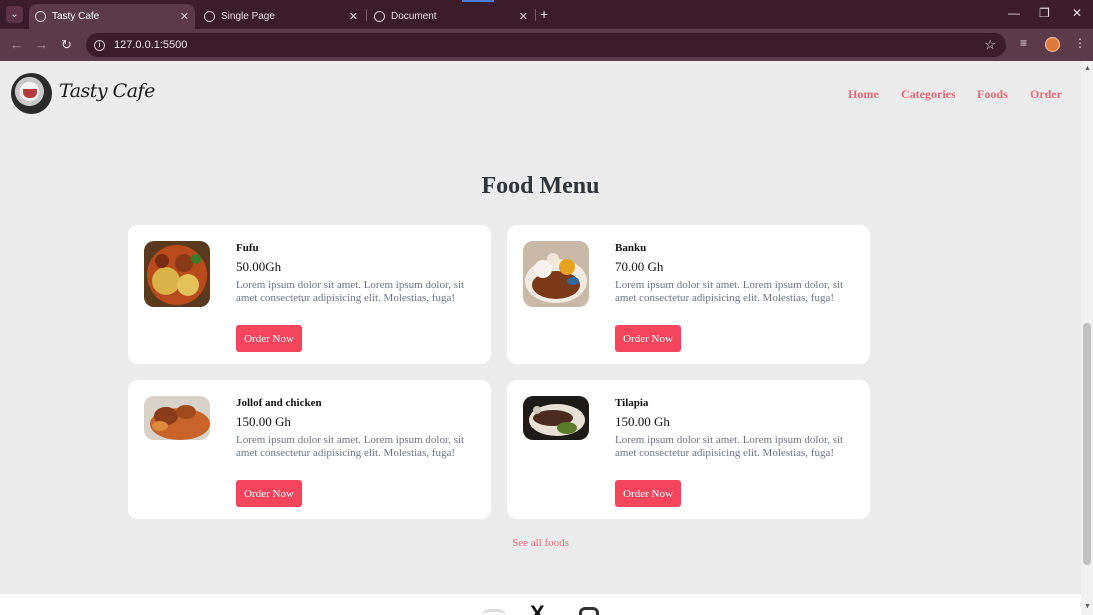 The height and width of the screenshot is (615, 1093). I want to click on footer: X, so click(540, 604).